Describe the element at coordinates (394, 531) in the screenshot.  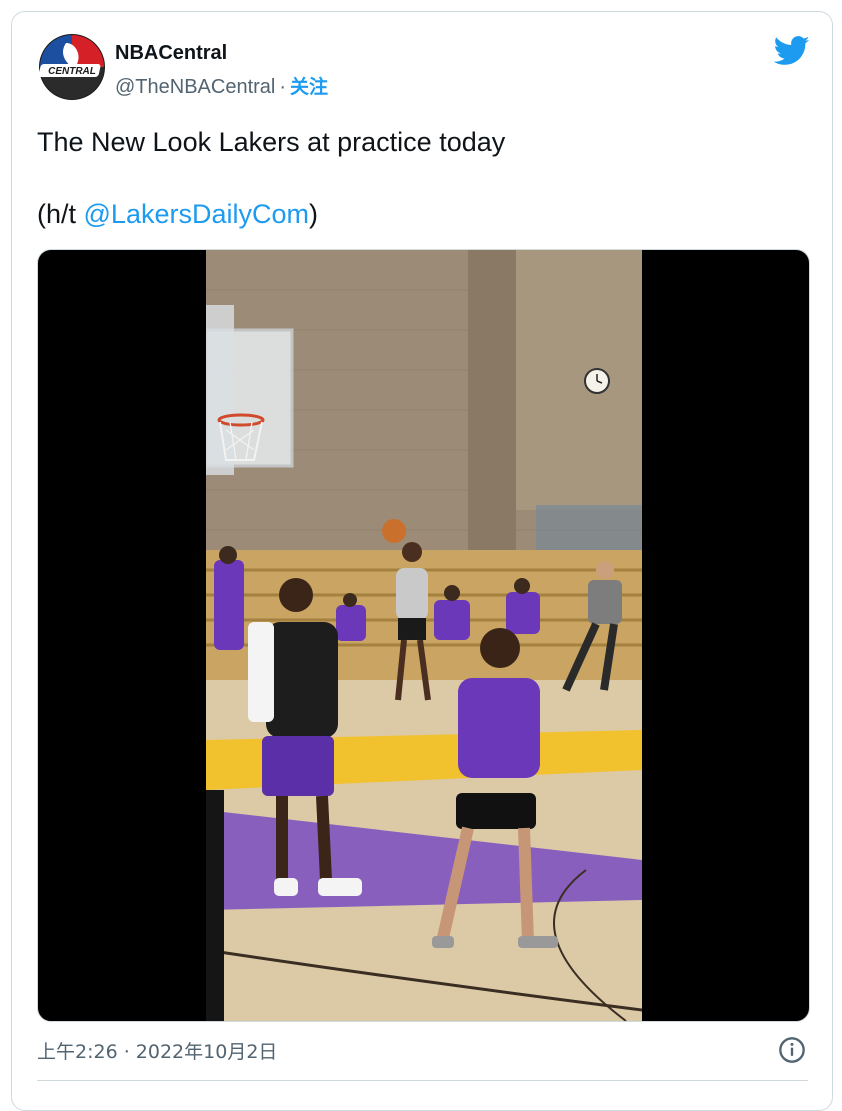
I see `basketball` at that location.